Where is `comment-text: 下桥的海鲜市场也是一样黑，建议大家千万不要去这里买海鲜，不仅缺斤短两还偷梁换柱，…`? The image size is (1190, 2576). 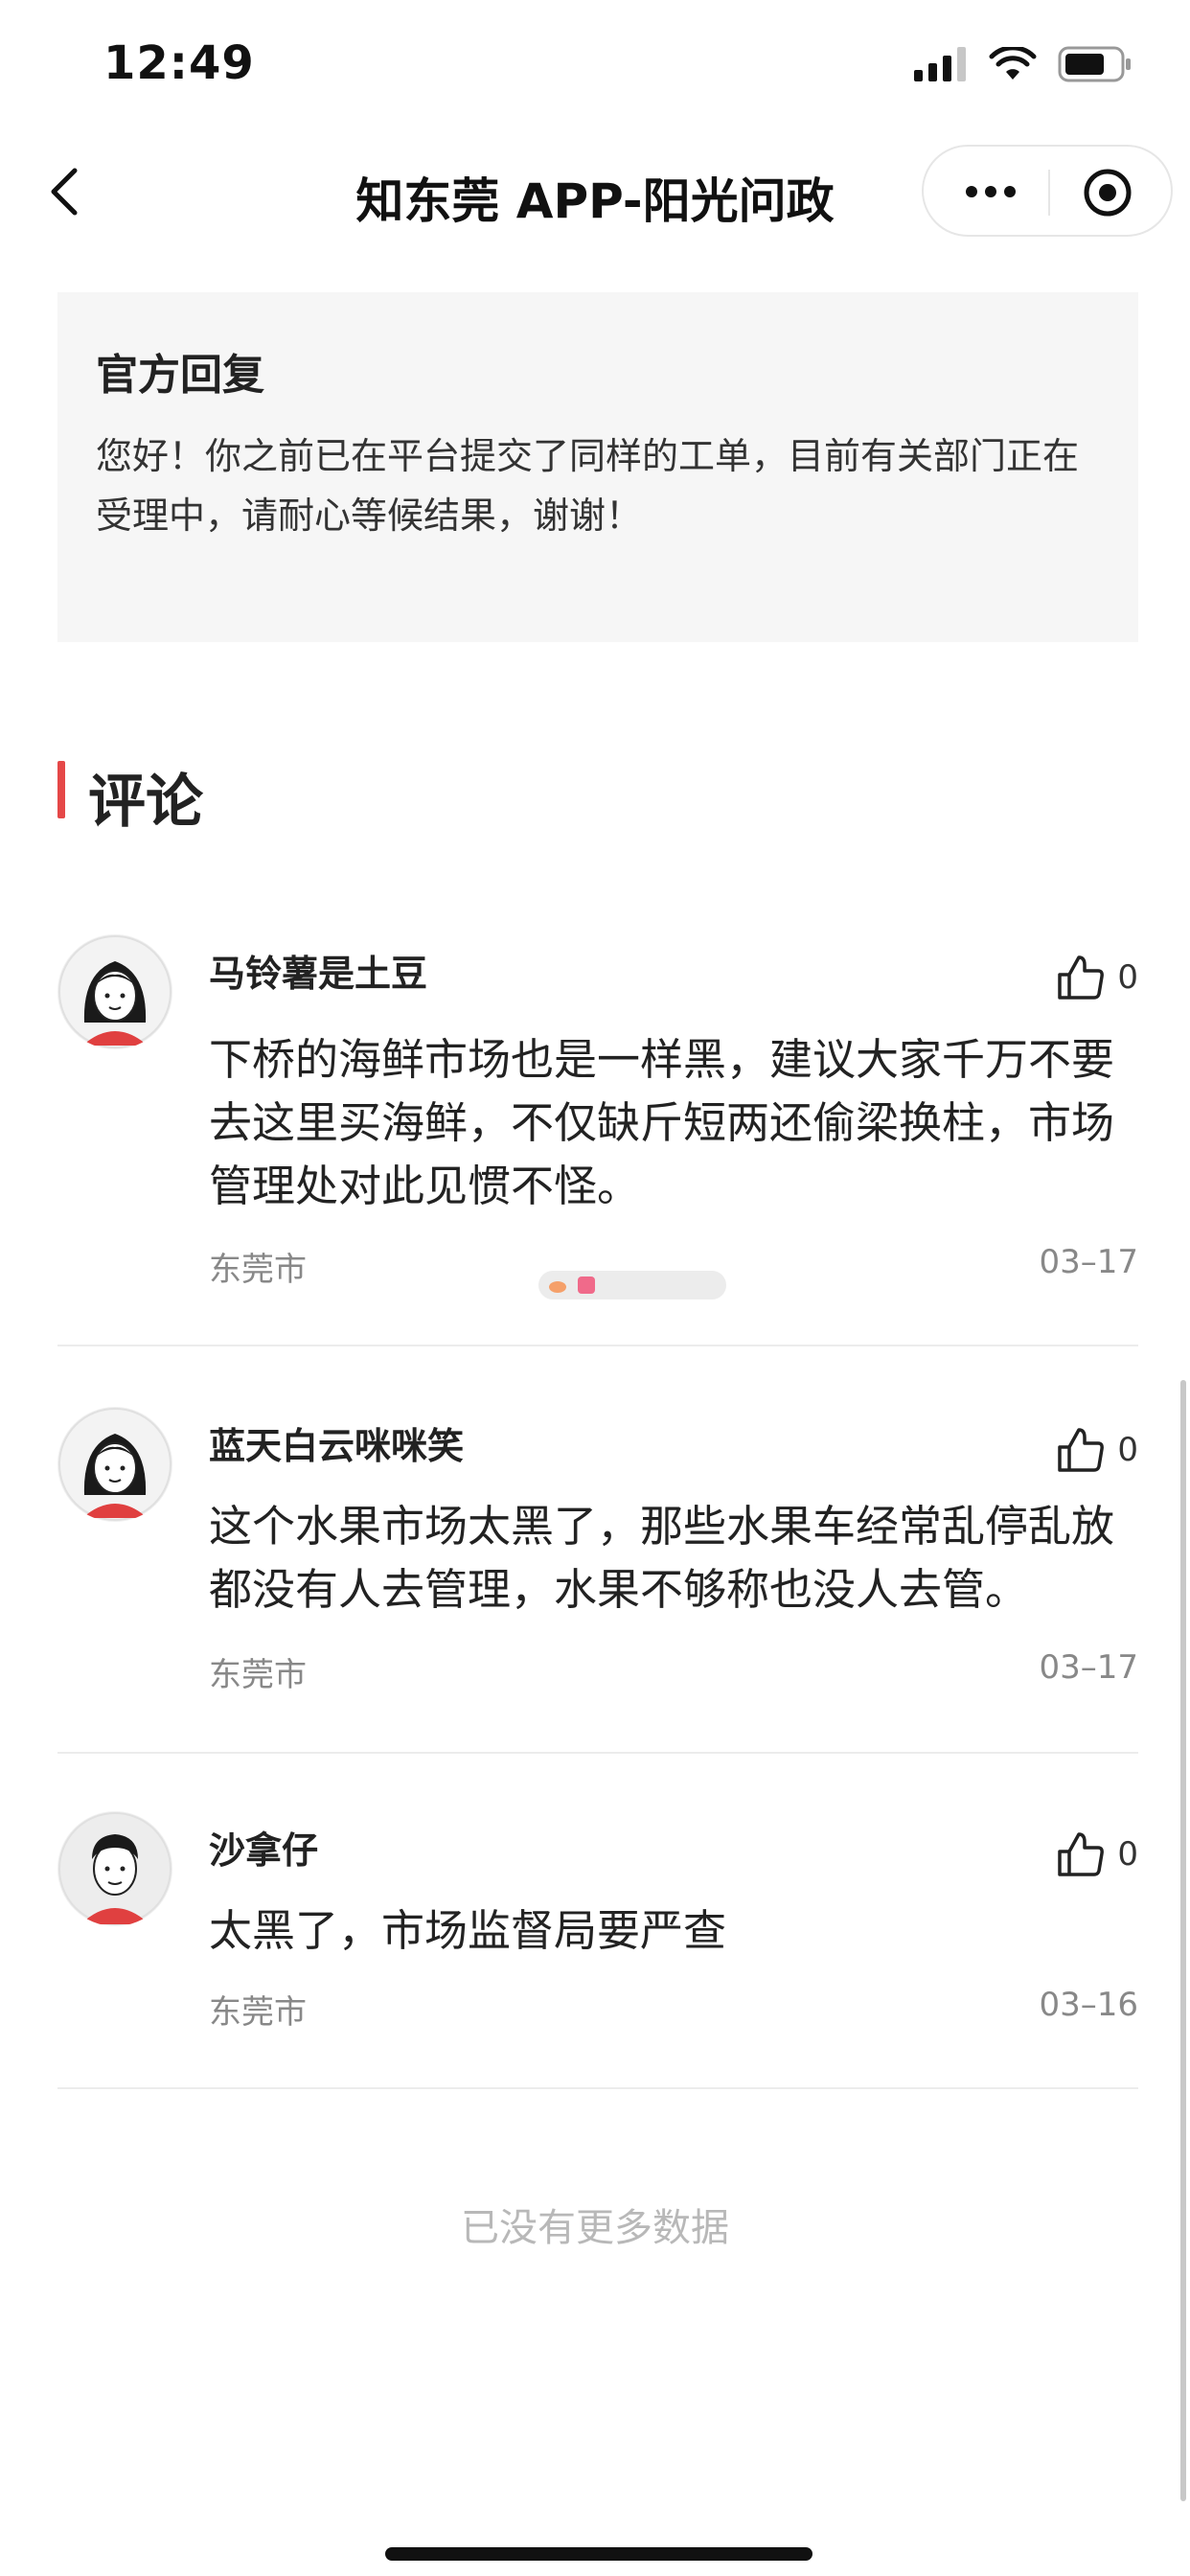
comment-text: 下桥的海鲜市场也是一样黑，建议大家千万不要去这里买海鲜，不仅缺斤短两还偷梁换柱，… is located at coordinates (662, 1122).